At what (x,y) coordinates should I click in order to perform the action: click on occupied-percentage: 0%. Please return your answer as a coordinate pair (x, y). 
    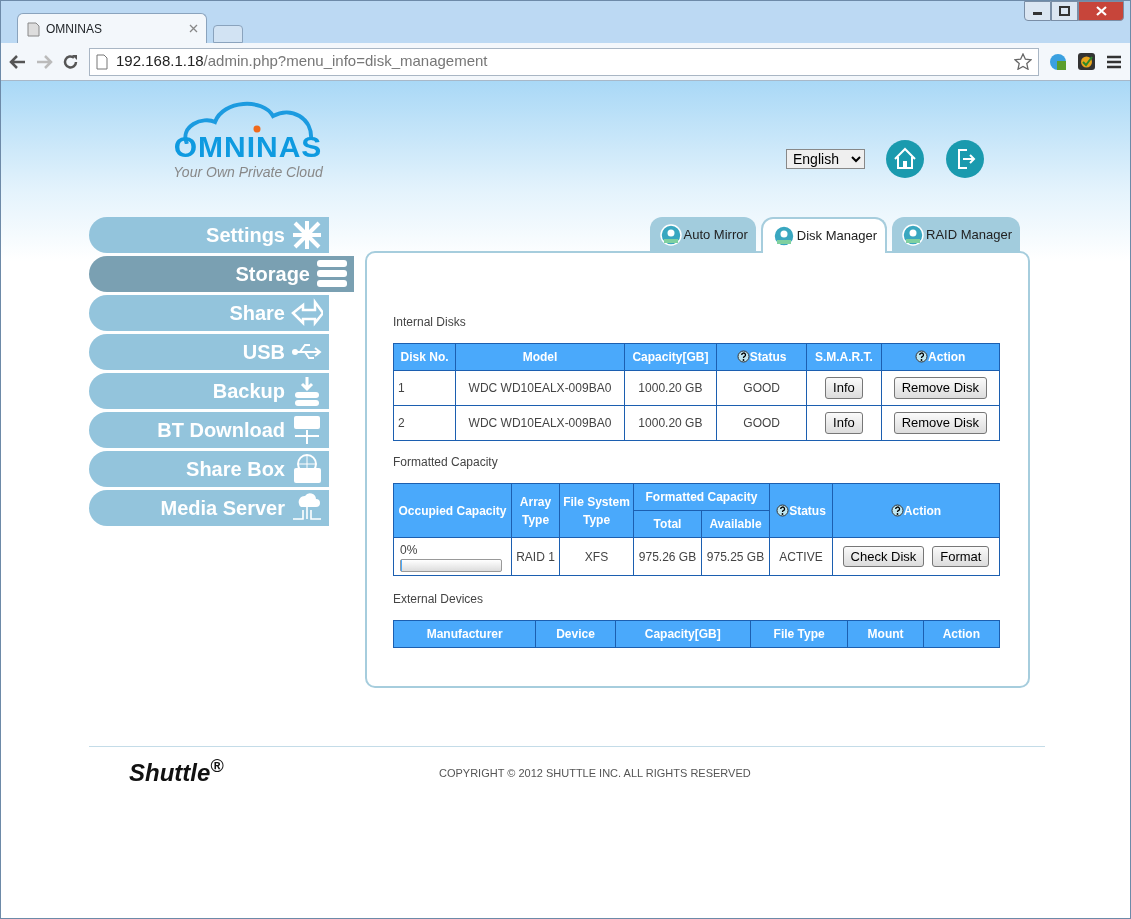
    Looking at the image, I should click on (409, 550).